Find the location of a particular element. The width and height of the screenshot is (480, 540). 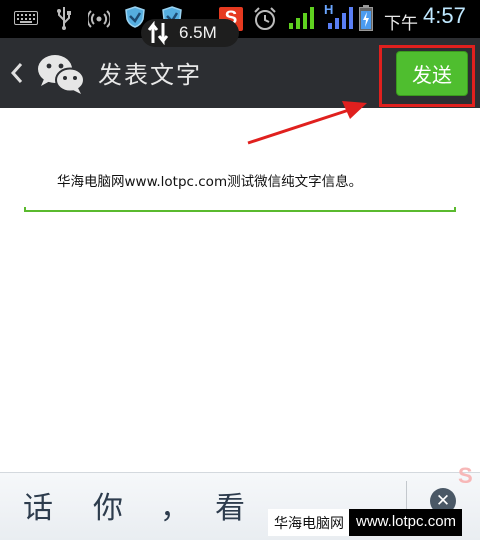

candidate-word: ， is located at coordinates (175, 505).